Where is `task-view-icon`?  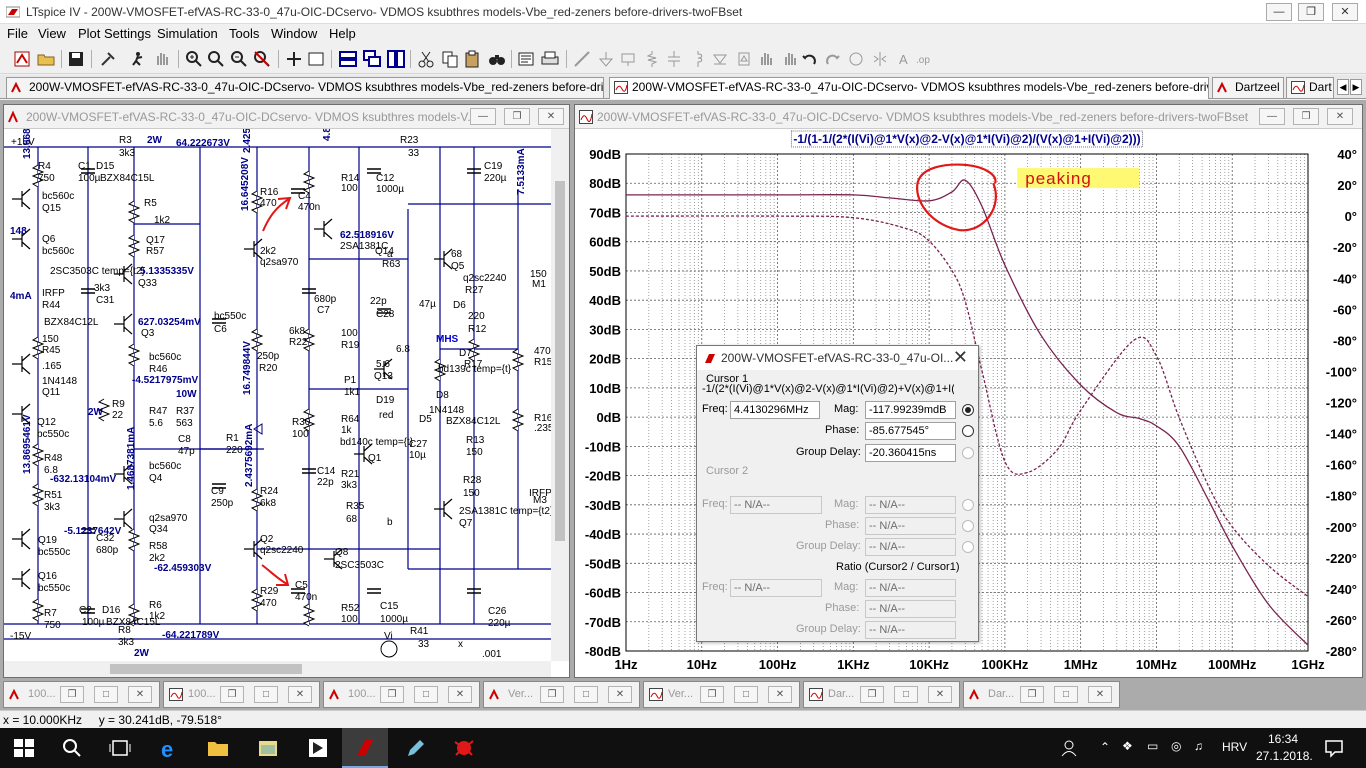
task-view-icon is located at coordinates (120, 748).